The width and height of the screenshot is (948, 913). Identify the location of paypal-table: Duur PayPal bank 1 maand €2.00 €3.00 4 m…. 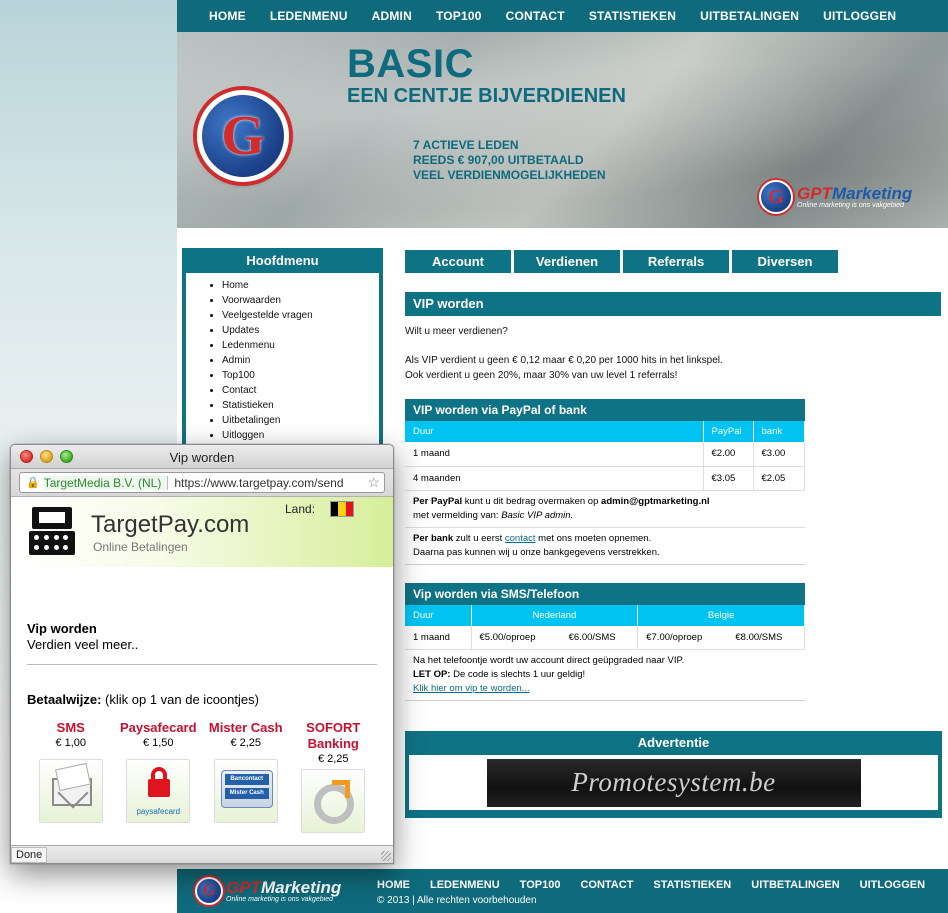
(605, 456).